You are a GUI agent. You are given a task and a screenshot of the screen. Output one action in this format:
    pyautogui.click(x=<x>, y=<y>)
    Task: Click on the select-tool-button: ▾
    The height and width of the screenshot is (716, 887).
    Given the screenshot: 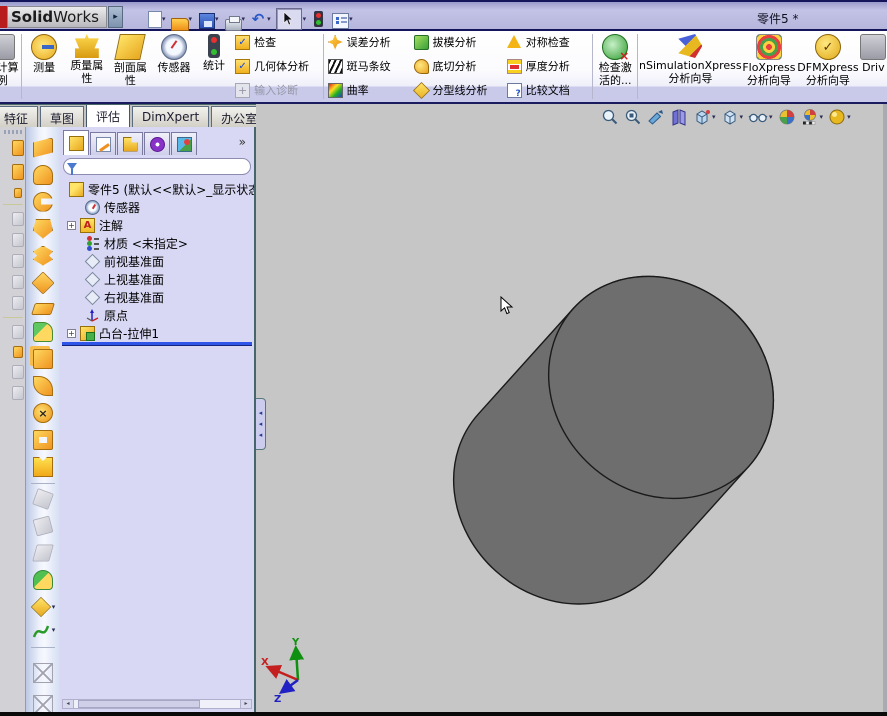 What is the action you would take?
    pyautogui.click(x=291, y=19)
    